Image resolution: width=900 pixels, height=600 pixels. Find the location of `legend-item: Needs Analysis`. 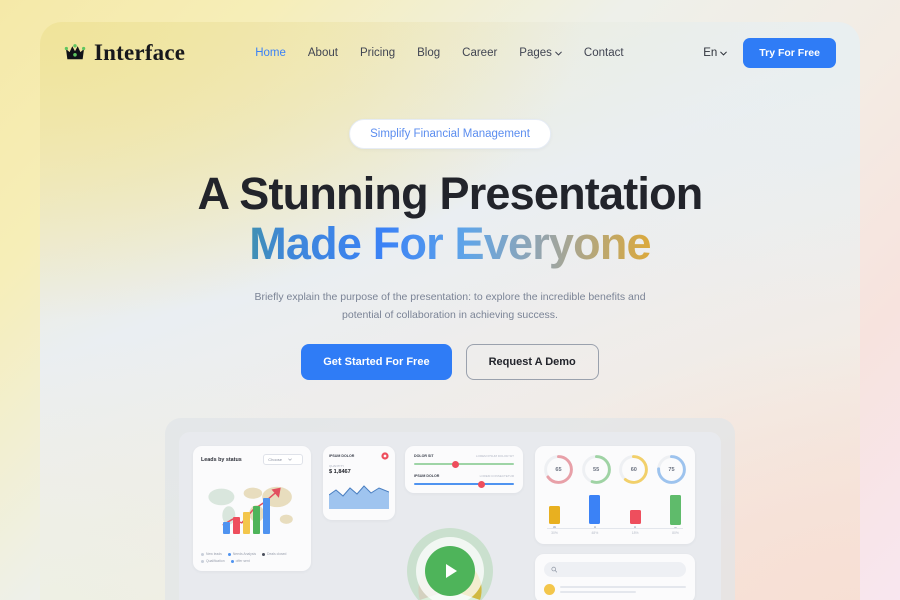

legend-item: Needs Analysis is located at coordinates (242, 554).